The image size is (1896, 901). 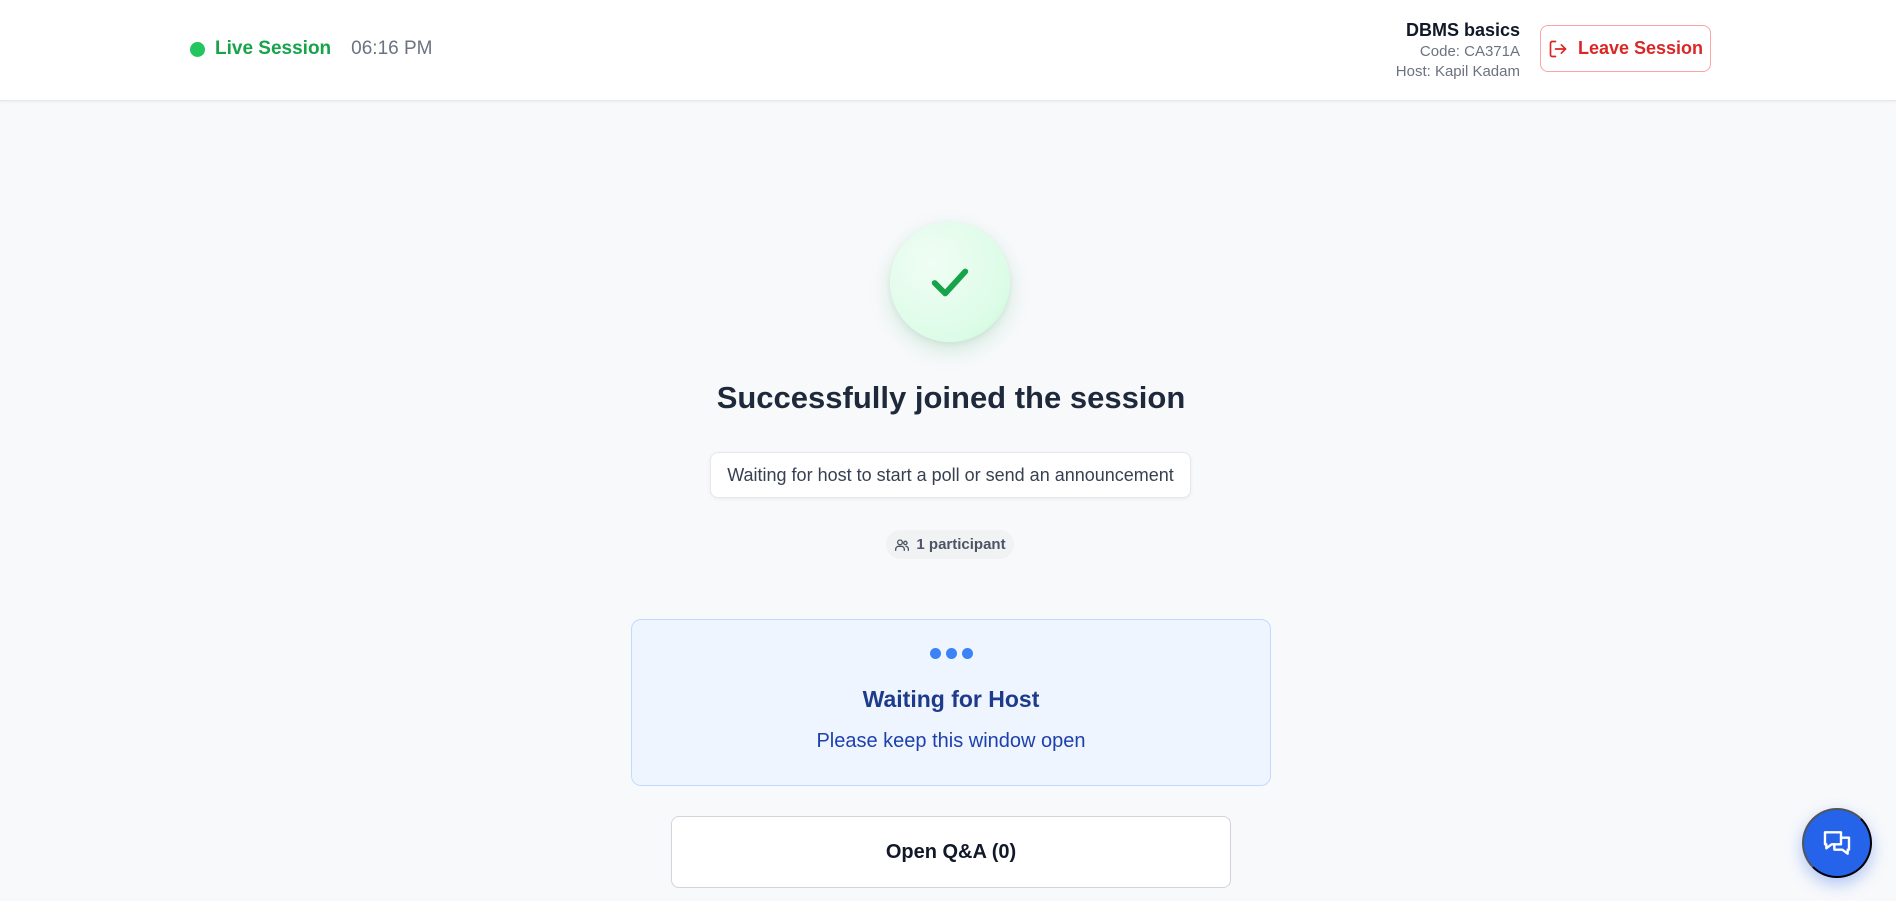 I want to click on leave-session-label: Leave Session, so click(x=1640, y=48).